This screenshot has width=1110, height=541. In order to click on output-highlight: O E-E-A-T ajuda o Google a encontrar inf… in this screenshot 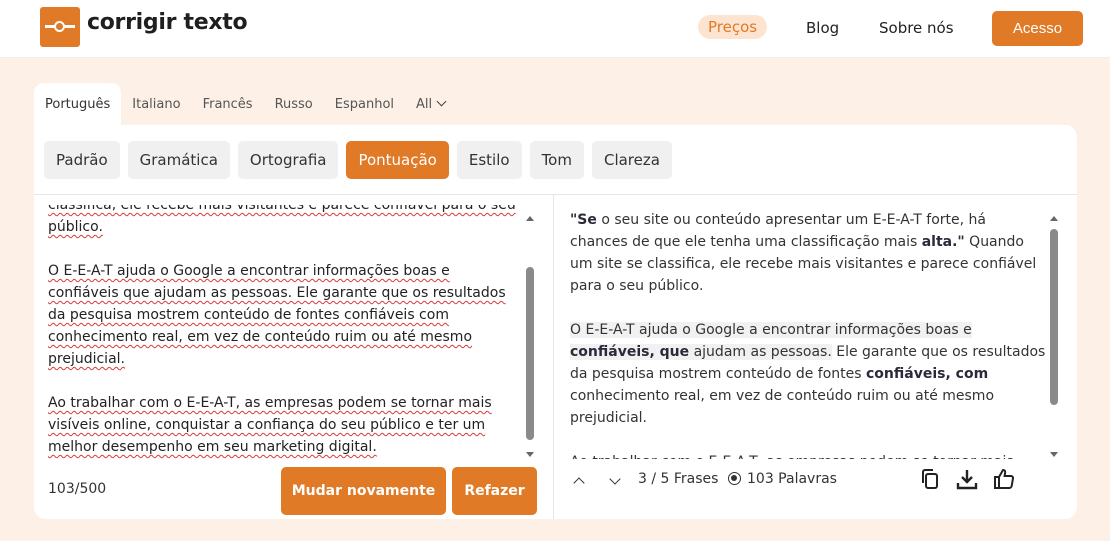, I will do `click(771, 330)`.